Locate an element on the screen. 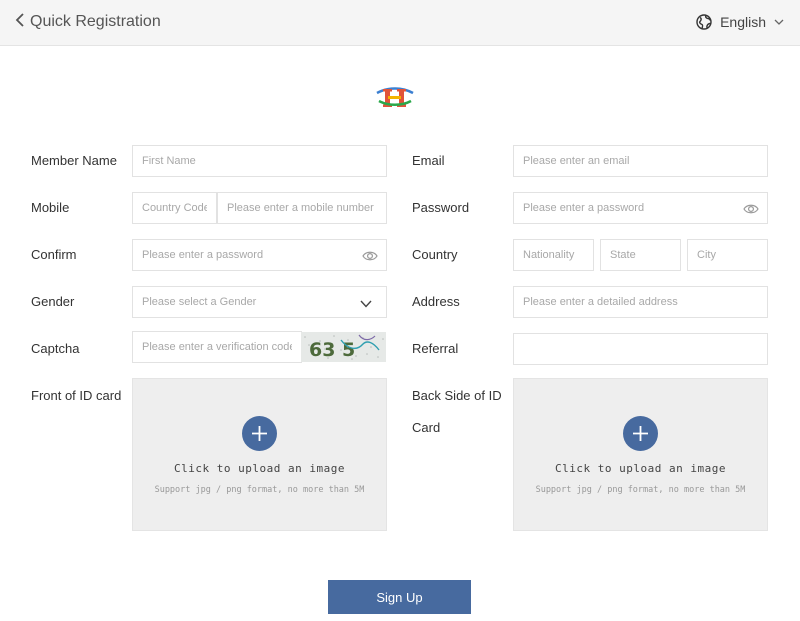 The width and height of the screenshot is (800, 621). language-selector: English is located at coordinates (740, 22).